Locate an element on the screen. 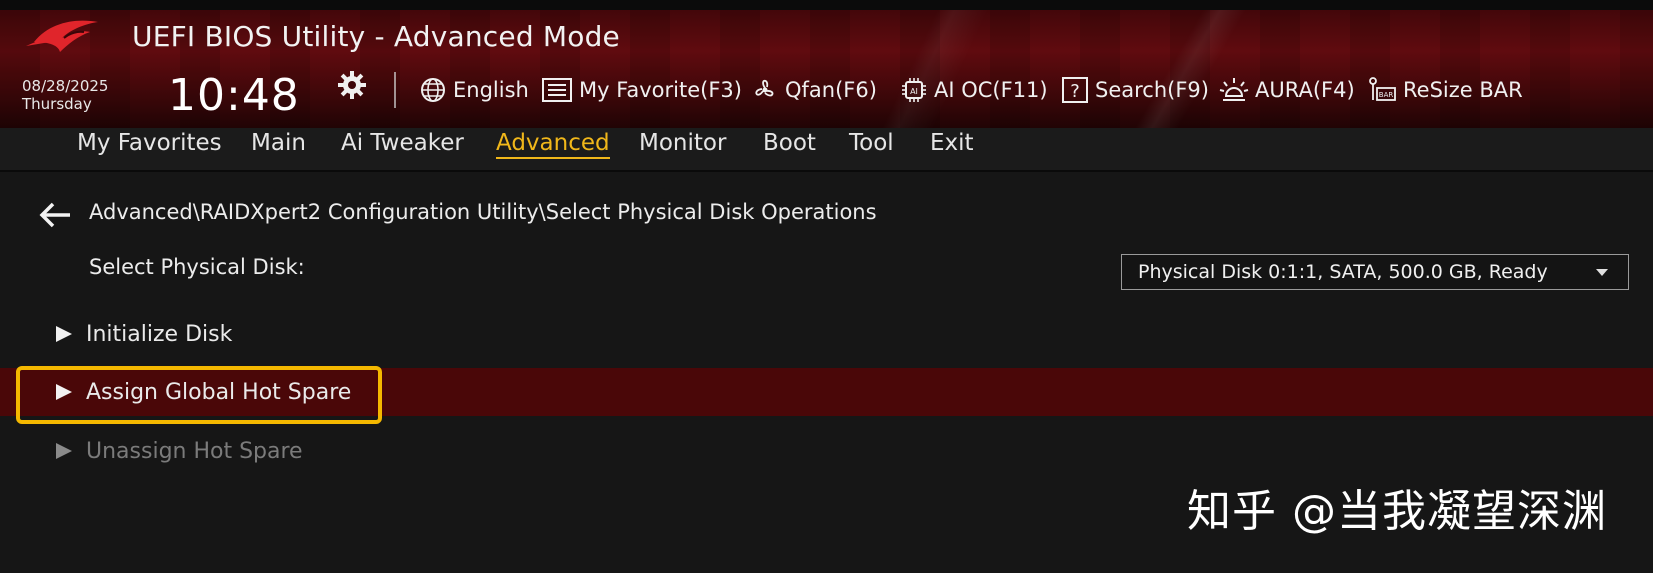 The height and width of the screenshot is (573, 1653). tab-exit: Exit is located at coordinates (952, 143).